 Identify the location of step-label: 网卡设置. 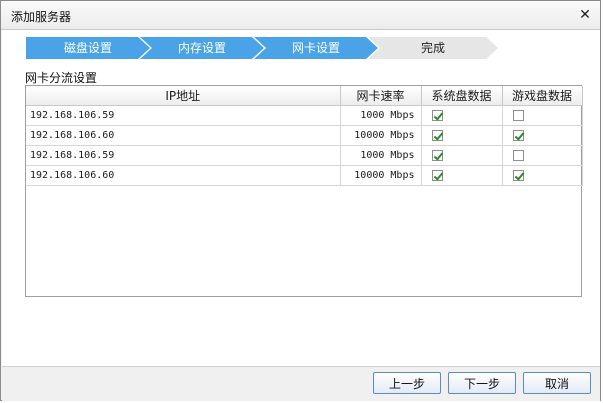
(315, 48).